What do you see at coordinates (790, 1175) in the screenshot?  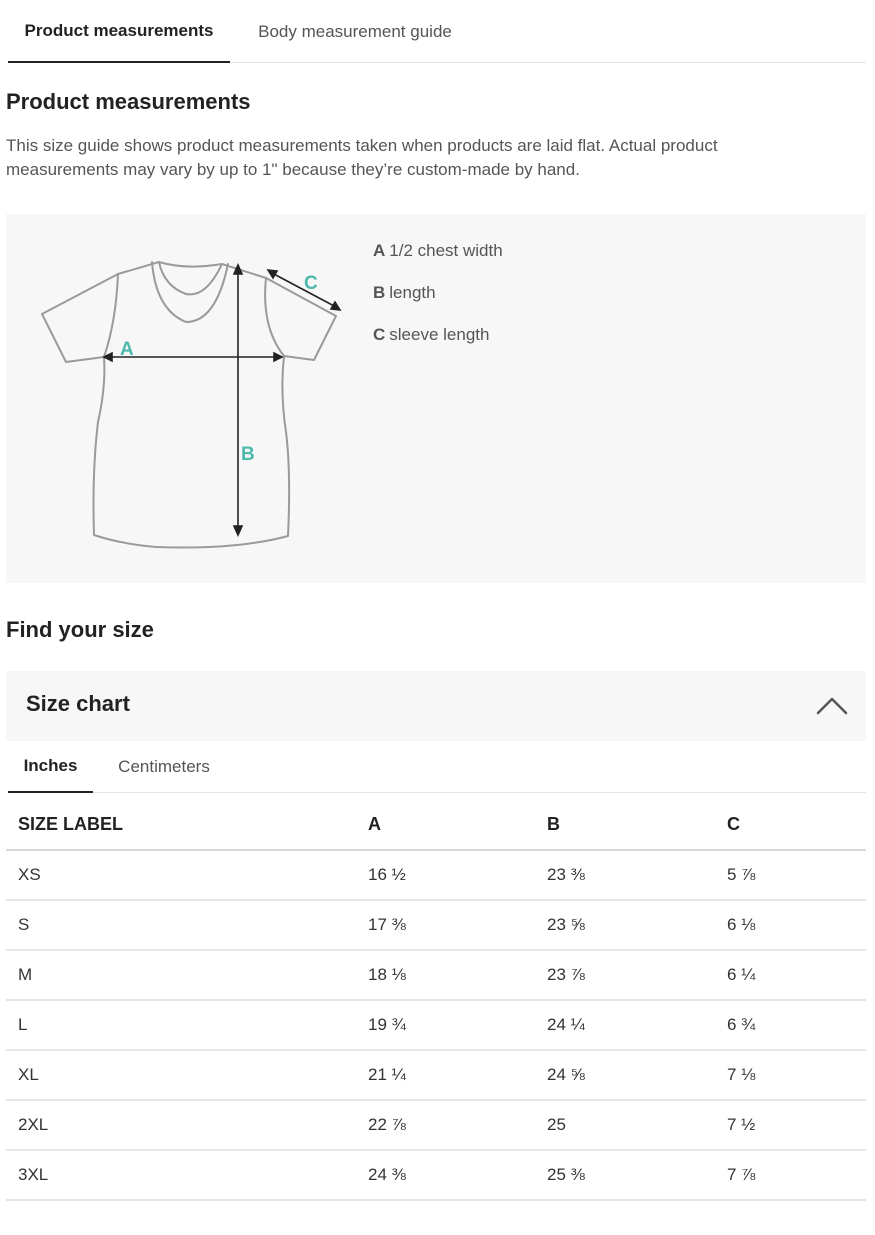 I see `measurement-c-cell: 7 ⅞` at bounding box center [790, 1175].